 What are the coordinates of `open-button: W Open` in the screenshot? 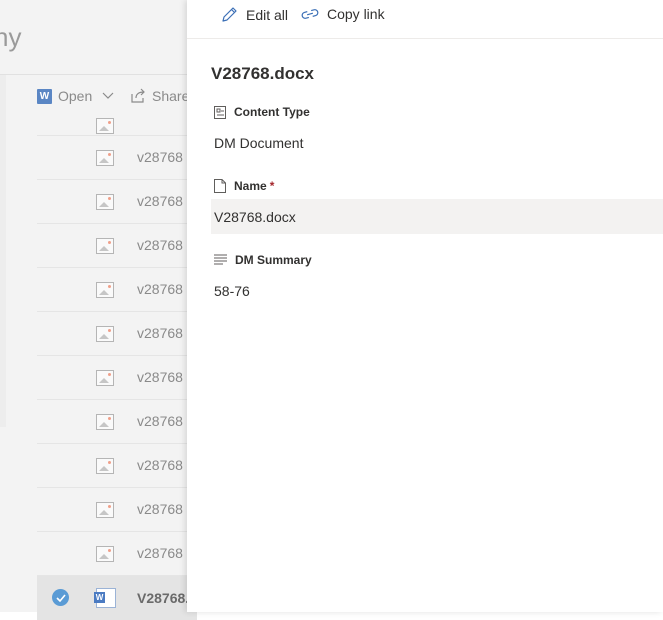 It's located at (75, 96).